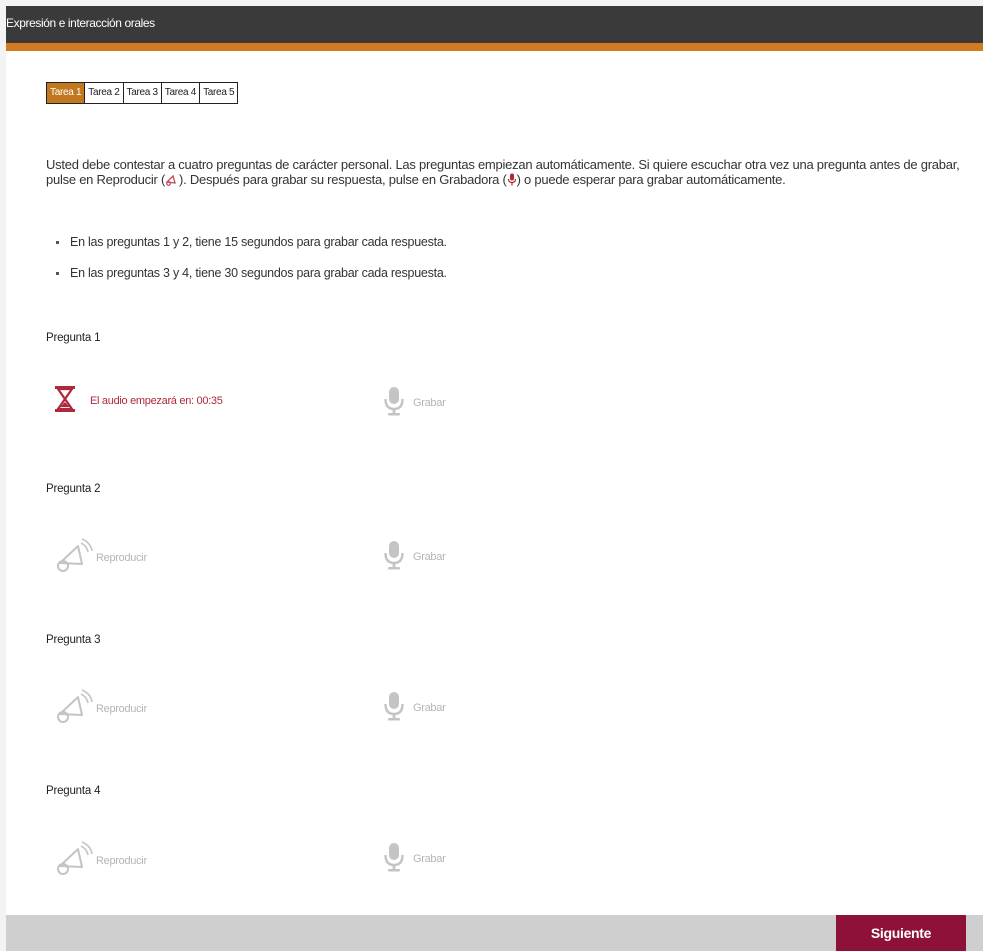 The image size is (983, 951). Describe the element at coordinates (73, 791) in the screenshot. I see `question-4-label: Pregunta 4` at that location.